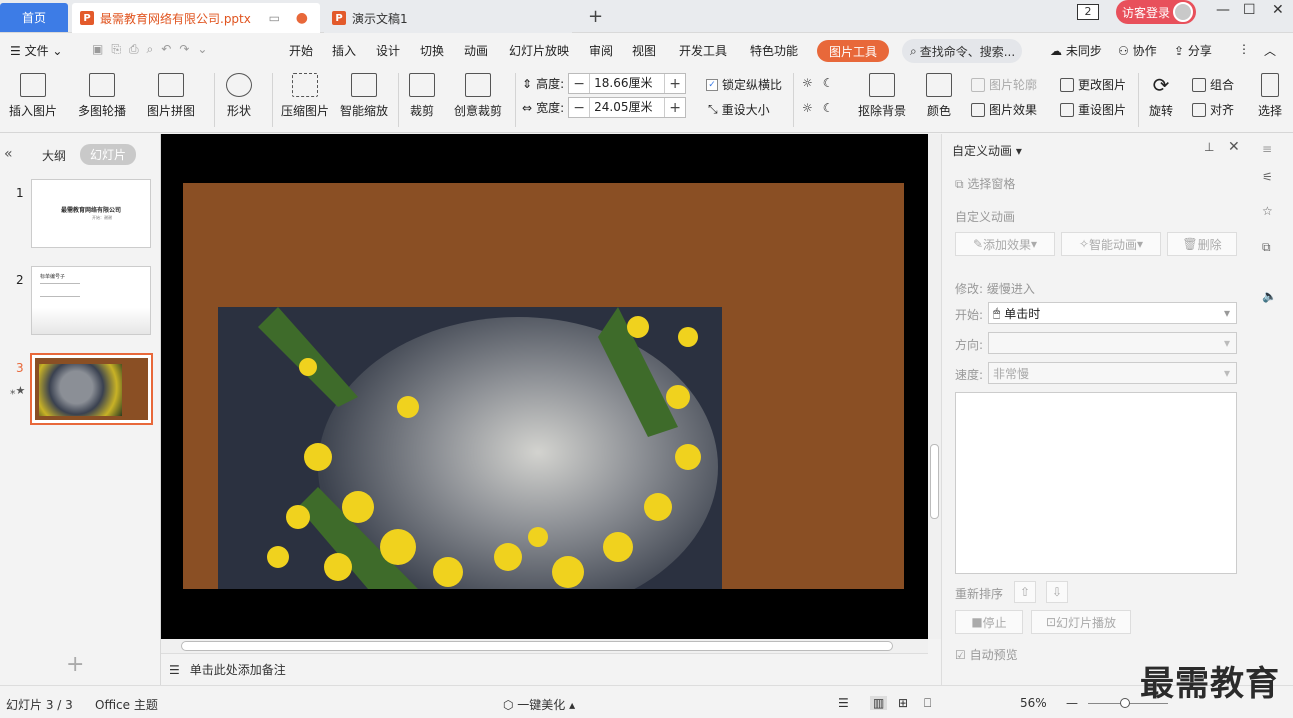 Image resolution: width=1293 pixels, height=718 pixels. Describe the element at coordinates (126, 704) in the screenshot. I see `theme-name: Office 主题` at that location.